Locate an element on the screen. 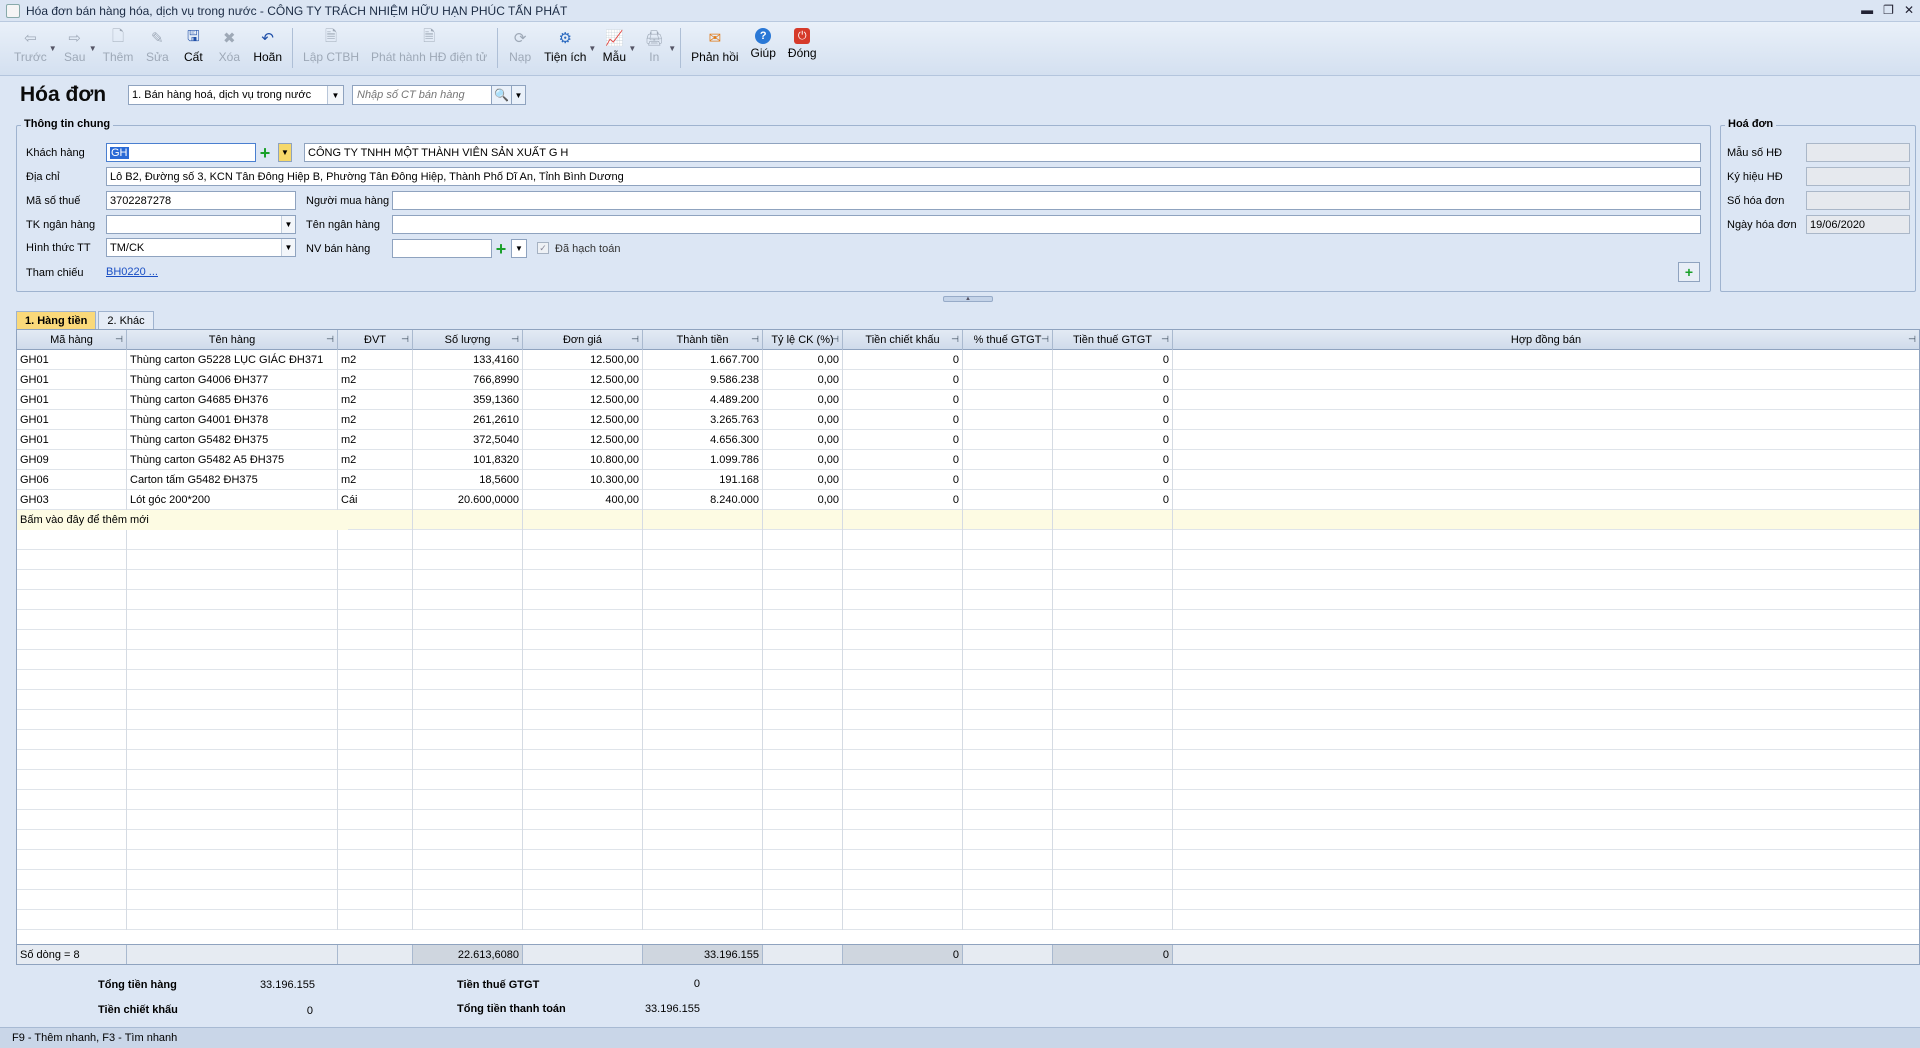 This screenshot has height=1048, width=1920. table-cell: 8.240.000 is located at coordinates (703, 500).